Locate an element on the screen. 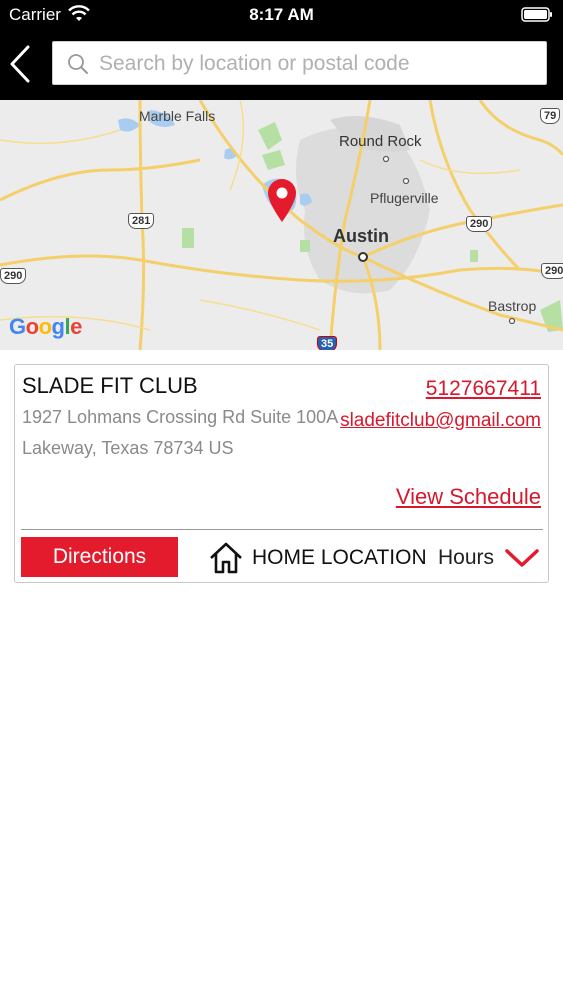 The height and width of the screenshot is (1000, 563). map-label-pflugerville: Pflugerville is located at coordinates (404, 198).